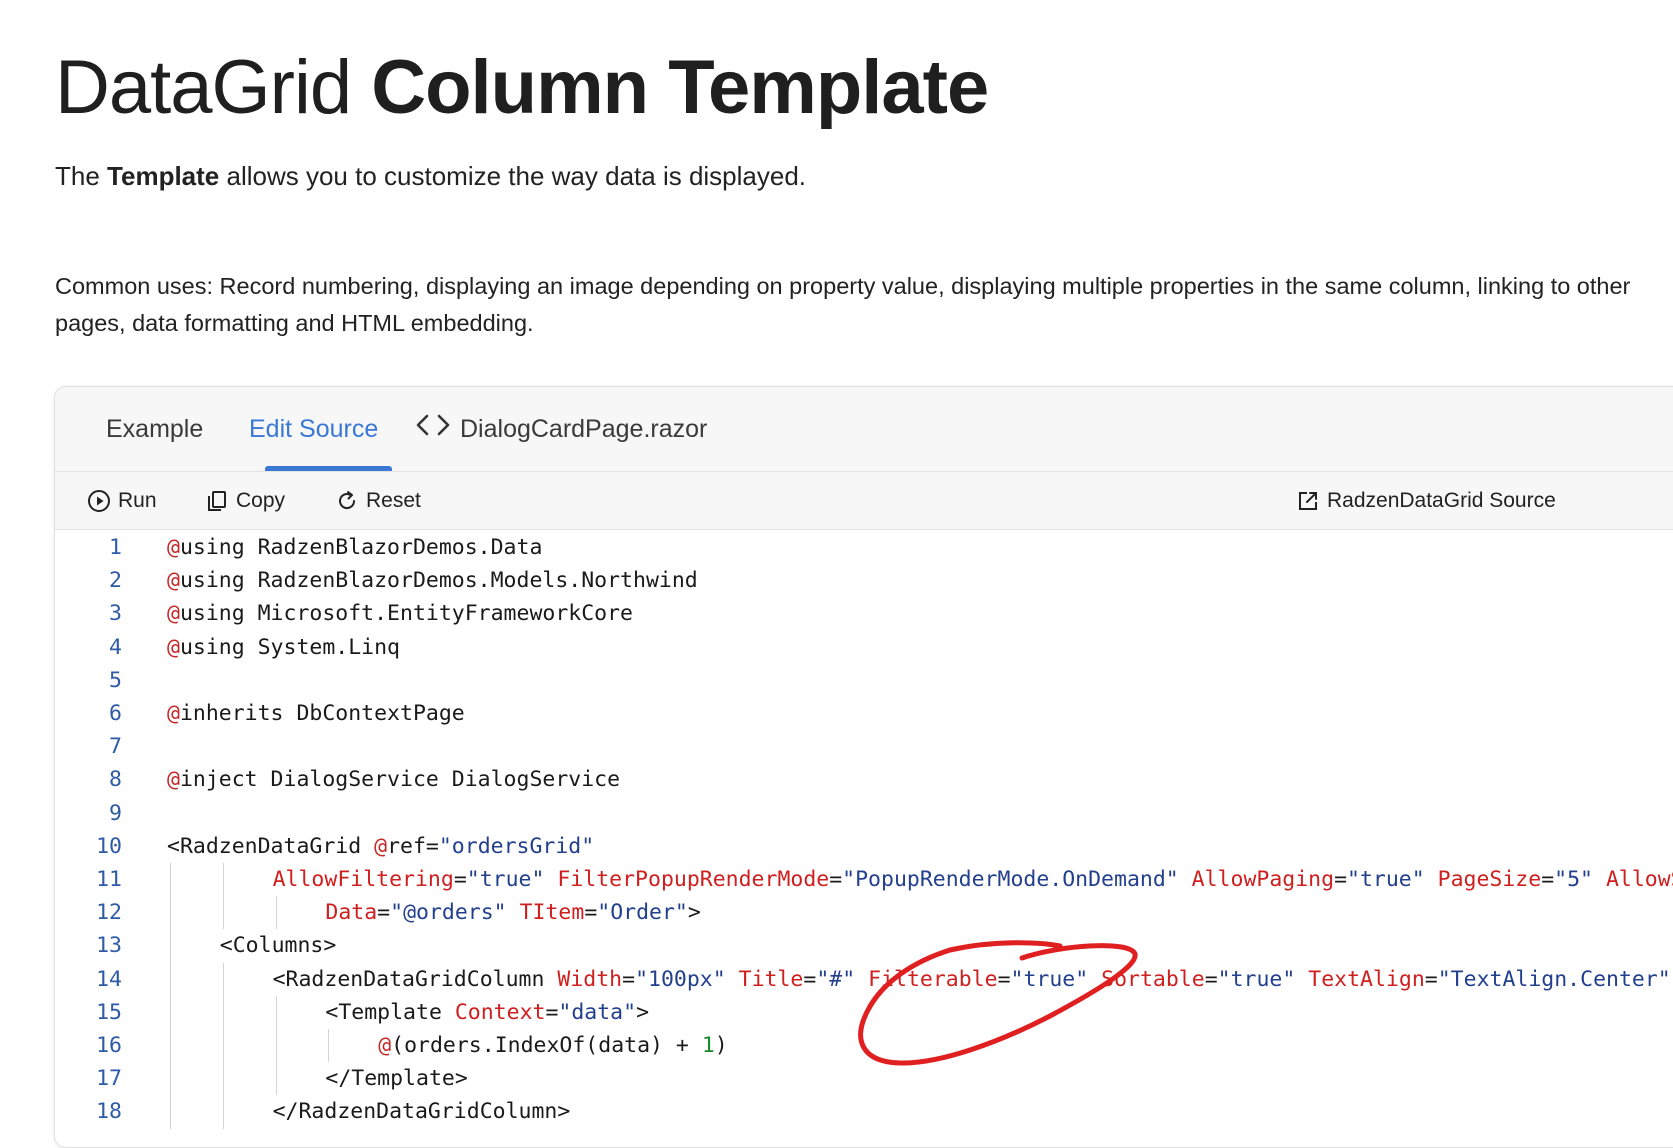  Describe the element at coordinates (115, 780) in the screenshot. I see `line-number: 8` at that location.